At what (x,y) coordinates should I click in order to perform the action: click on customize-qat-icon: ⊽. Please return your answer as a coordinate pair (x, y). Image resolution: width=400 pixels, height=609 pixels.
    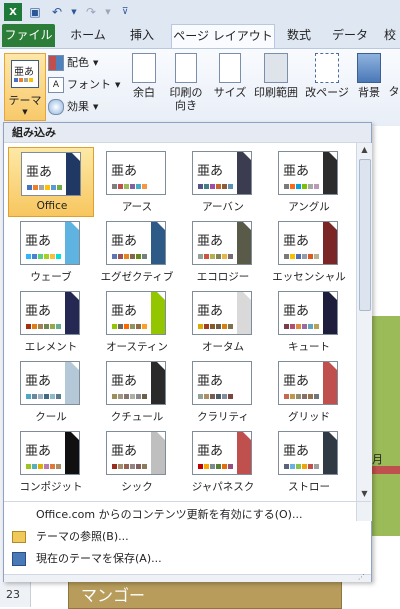
    Looking at the image, I should click on (125, 12).